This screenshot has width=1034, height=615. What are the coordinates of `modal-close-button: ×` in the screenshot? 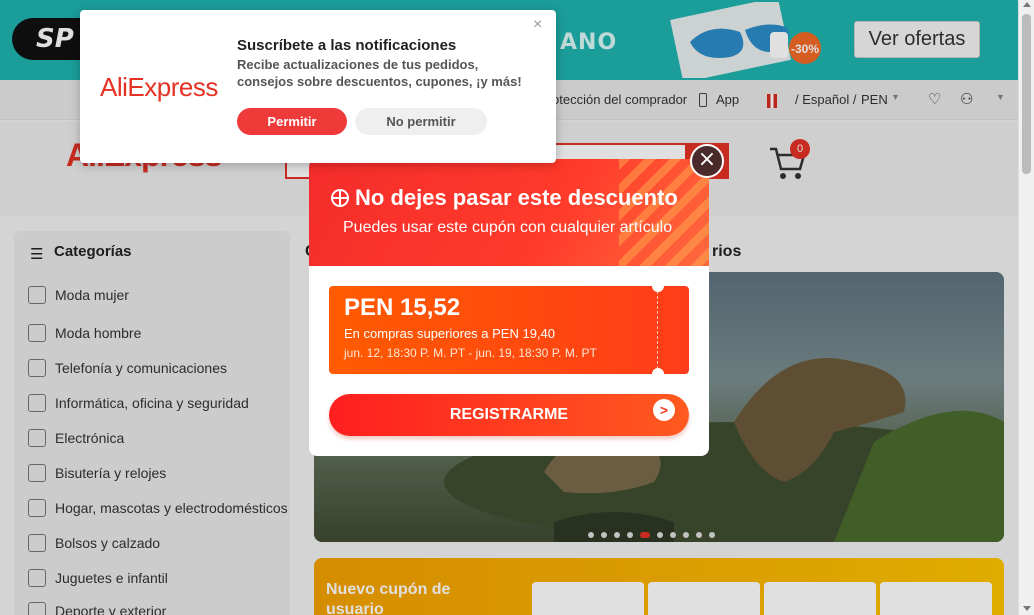 It's located at (707, 161).